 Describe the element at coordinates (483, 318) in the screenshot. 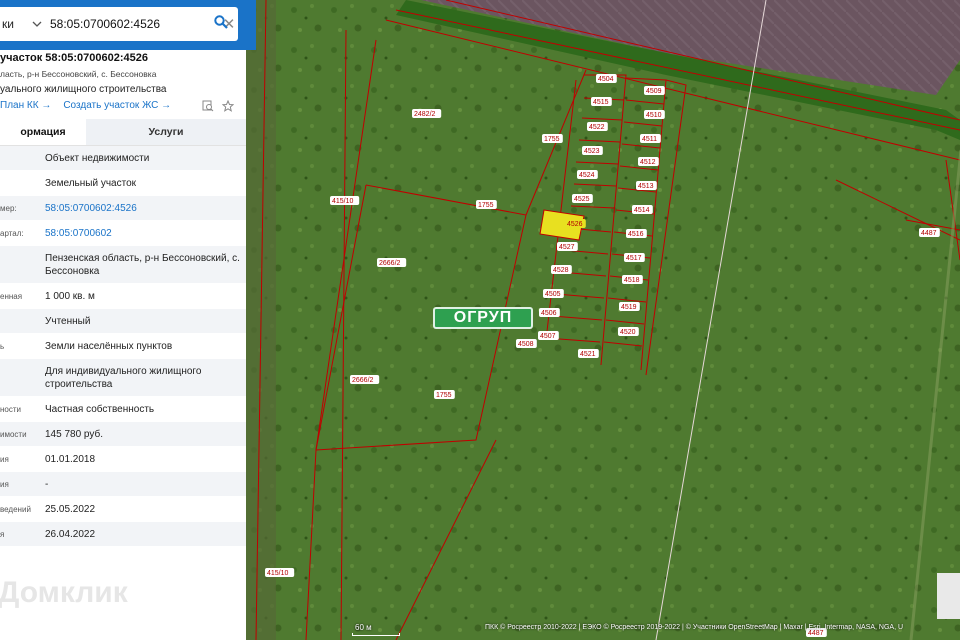

I see `ogrup-badge: ОГРУП` at that location.